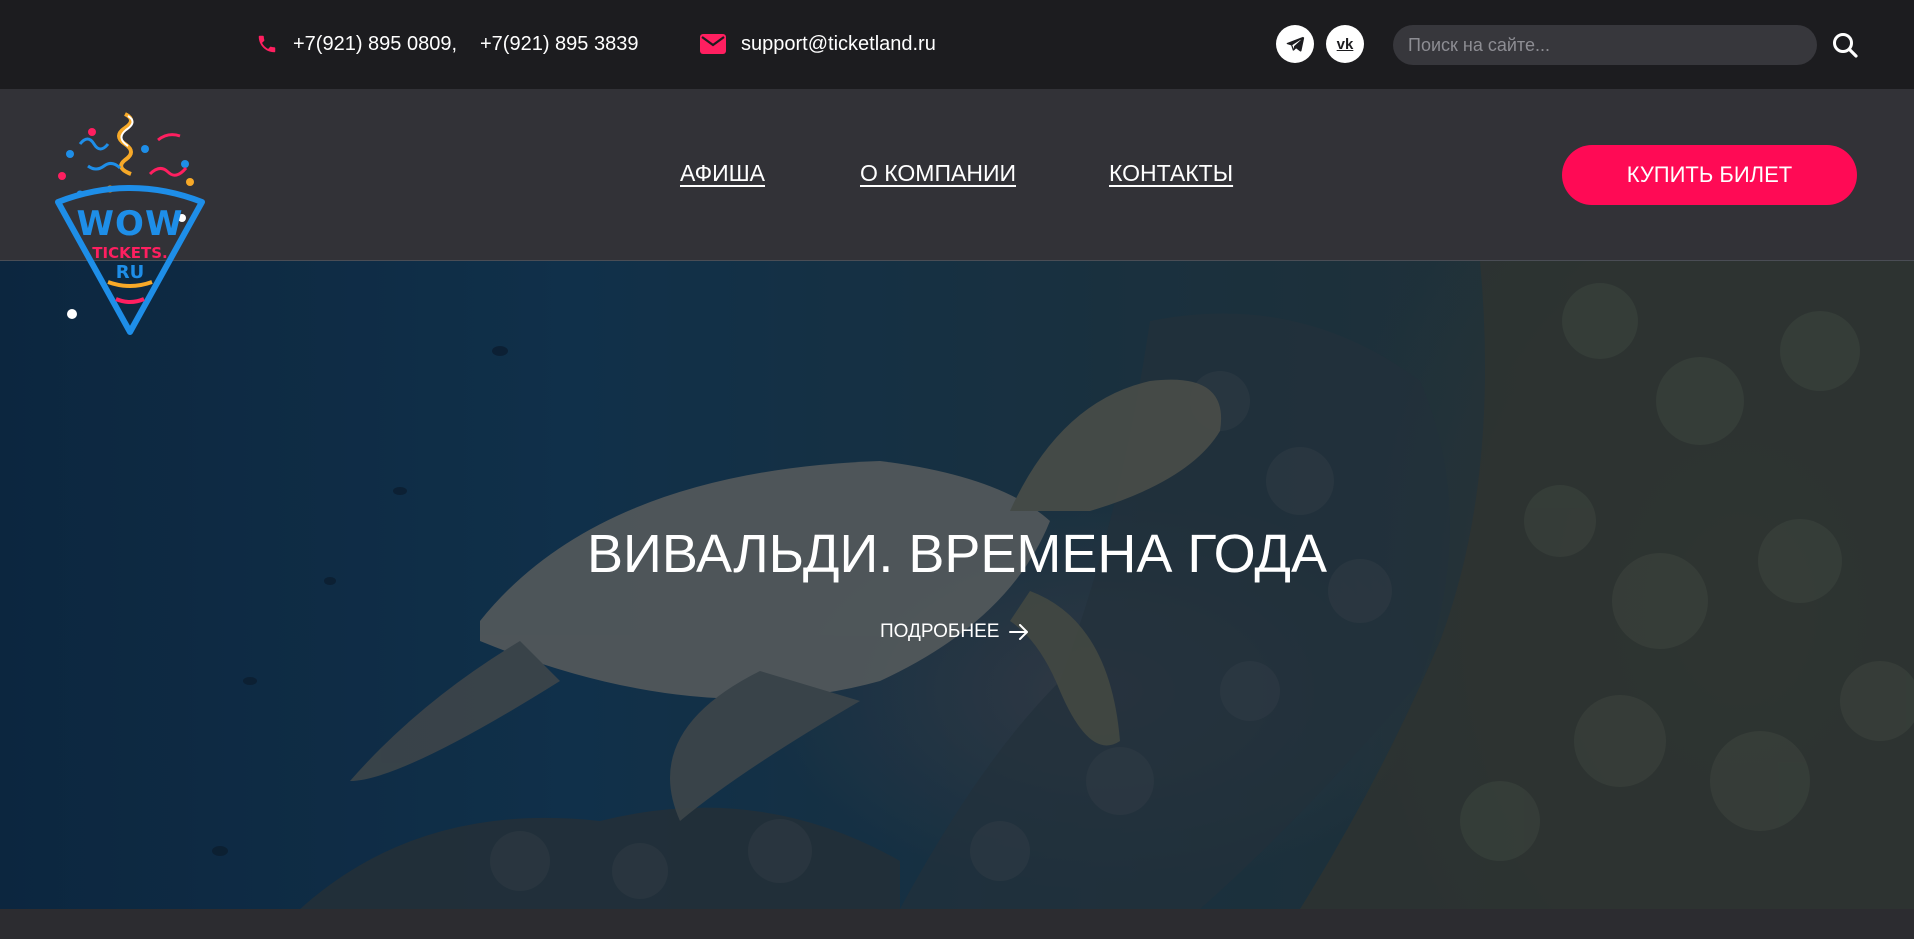 Image resolution: width=1914 pixels, height=939 pixels. I want to click on email-link: support@ticketland.ru, so click(838, 44).